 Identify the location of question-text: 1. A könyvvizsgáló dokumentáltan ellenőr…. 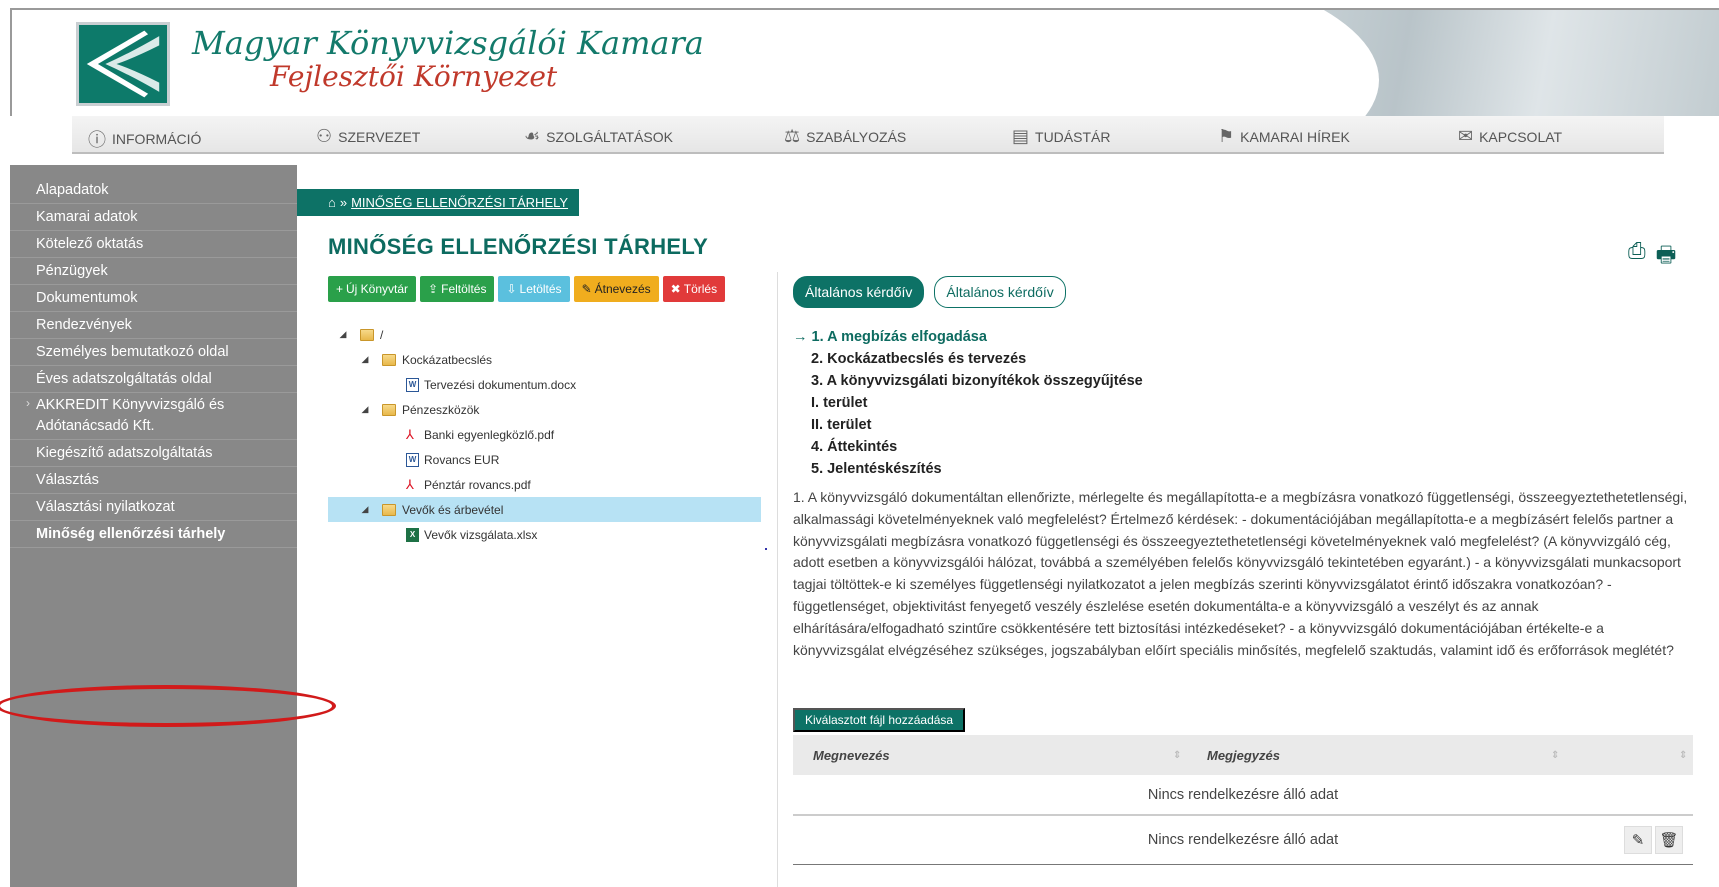
(1240, 573).